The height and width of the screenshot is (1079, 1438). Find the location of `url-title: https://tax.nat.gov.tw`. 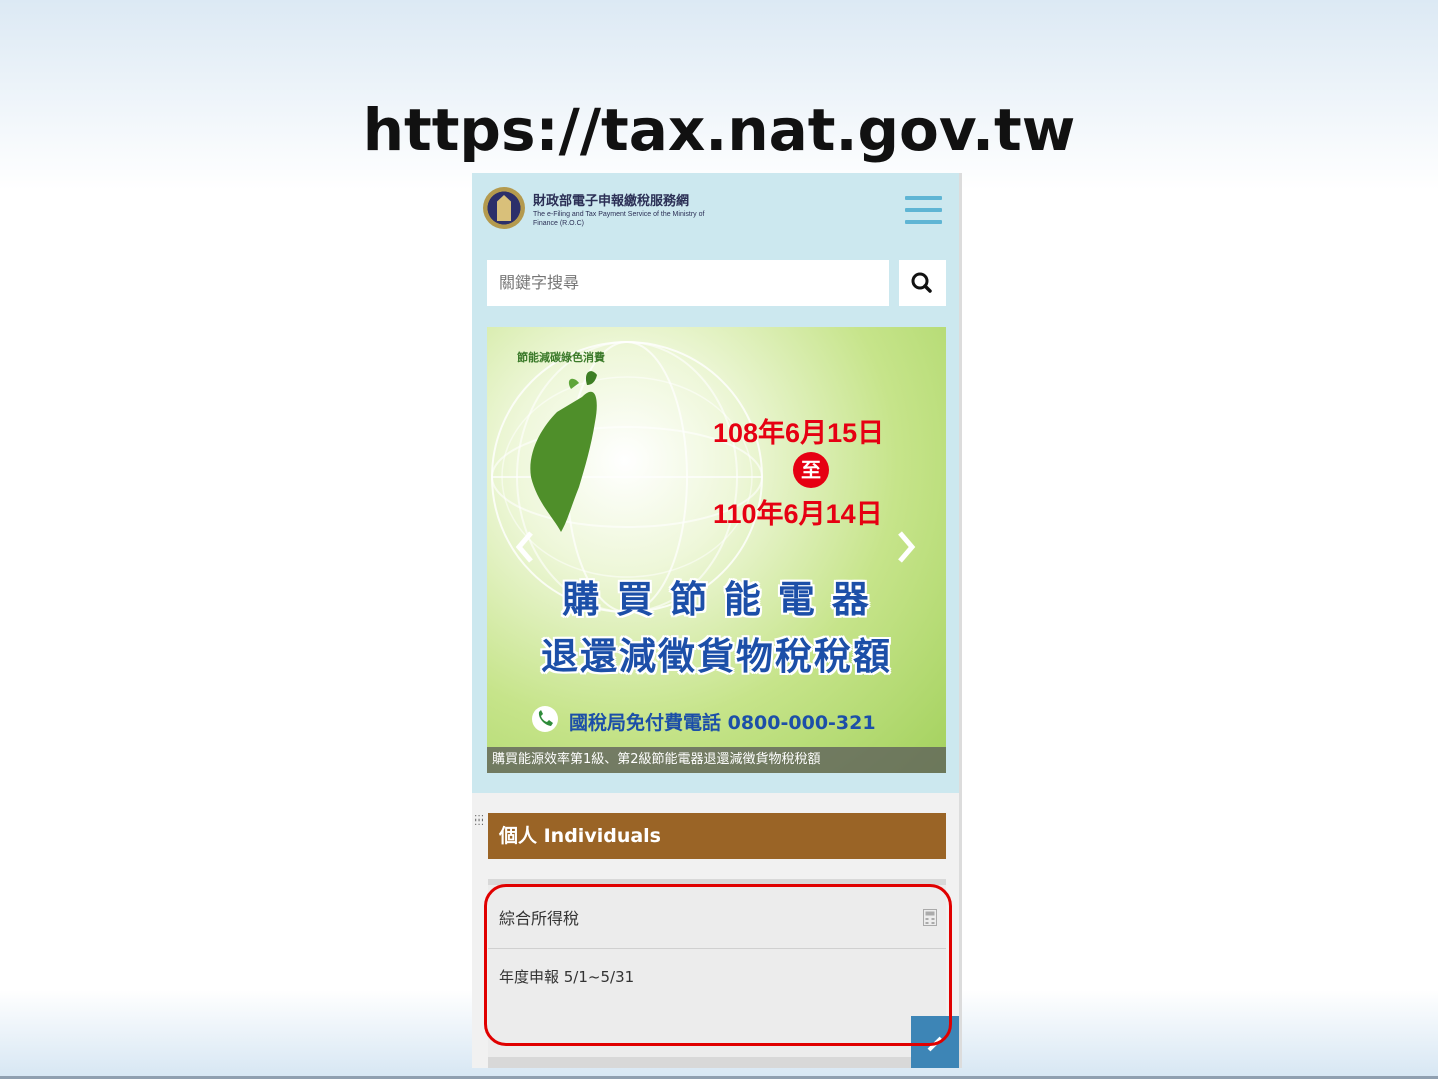

url-title: https://tax.nat.gov.tw is located at coordinates (719, 130).